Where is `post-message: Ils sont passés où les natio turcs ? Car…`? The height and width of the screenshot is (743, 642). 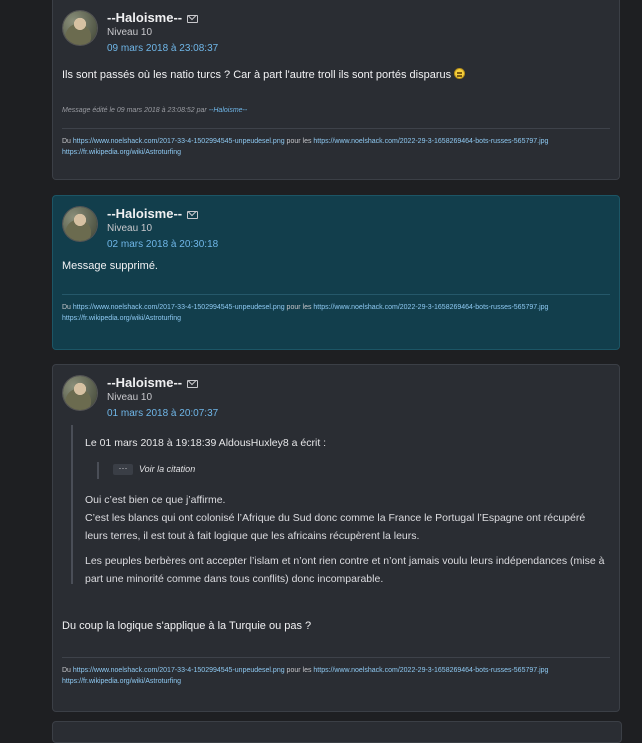 post-message: Ils sont passés où les natio turcs ? Car… is located at coordinates (264, 75).